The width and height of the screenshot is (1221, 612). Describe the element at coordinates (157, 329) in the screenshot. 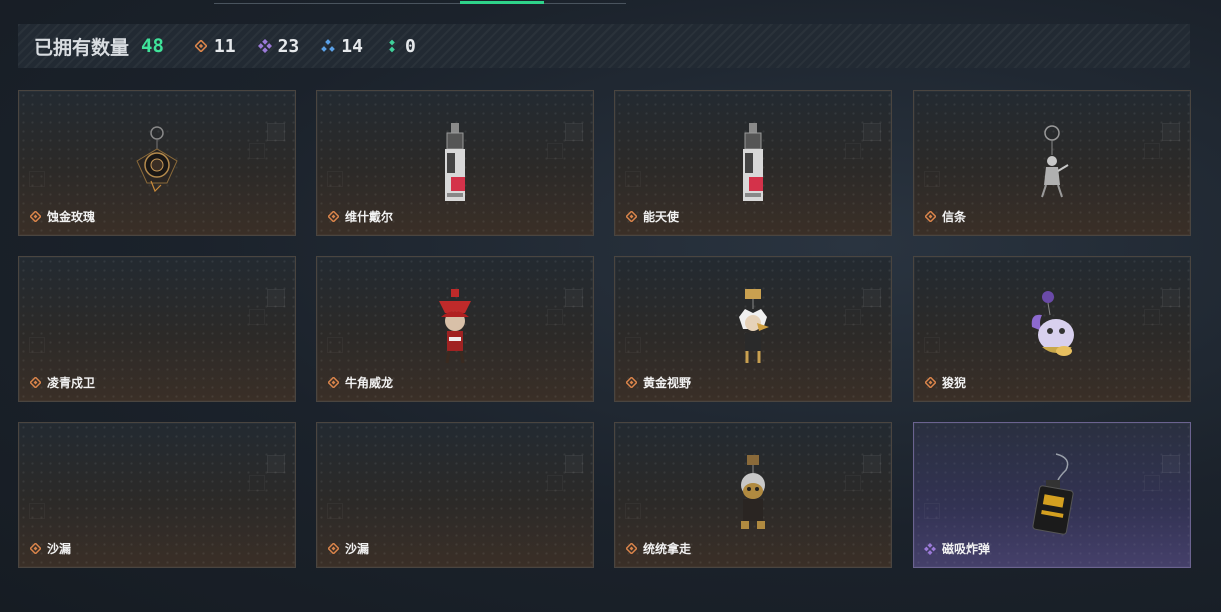

I see `item-card: 凌青戍卫` at that location.